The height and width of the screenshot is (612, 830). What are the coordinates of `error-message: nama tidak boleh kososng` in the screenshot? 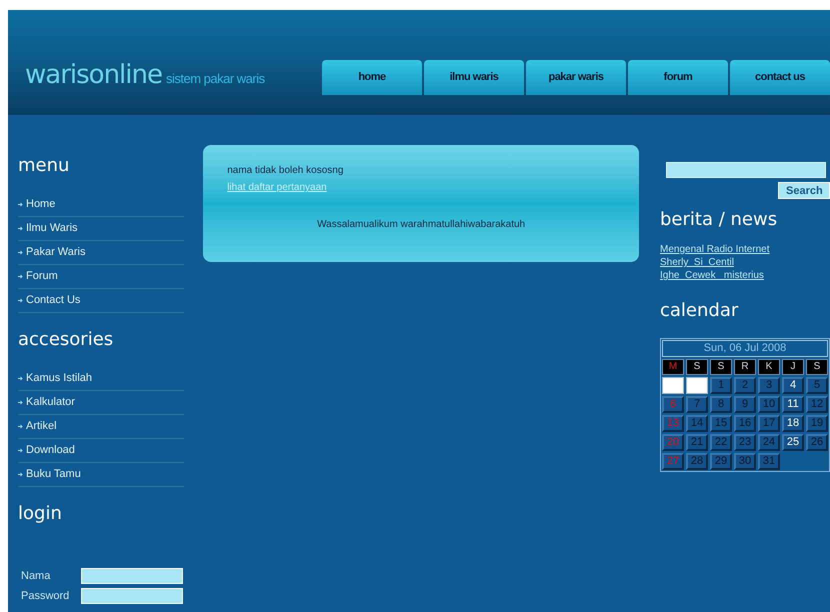 It's located at (285, 171).